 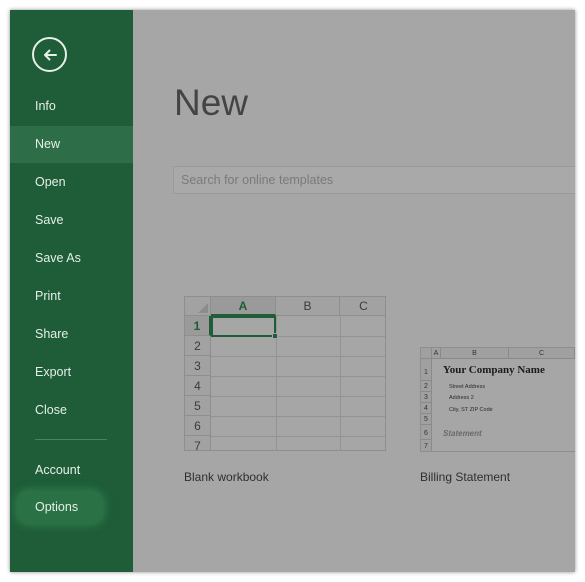 I want to click on address-line: Address 2, so click(x=461, y=398).